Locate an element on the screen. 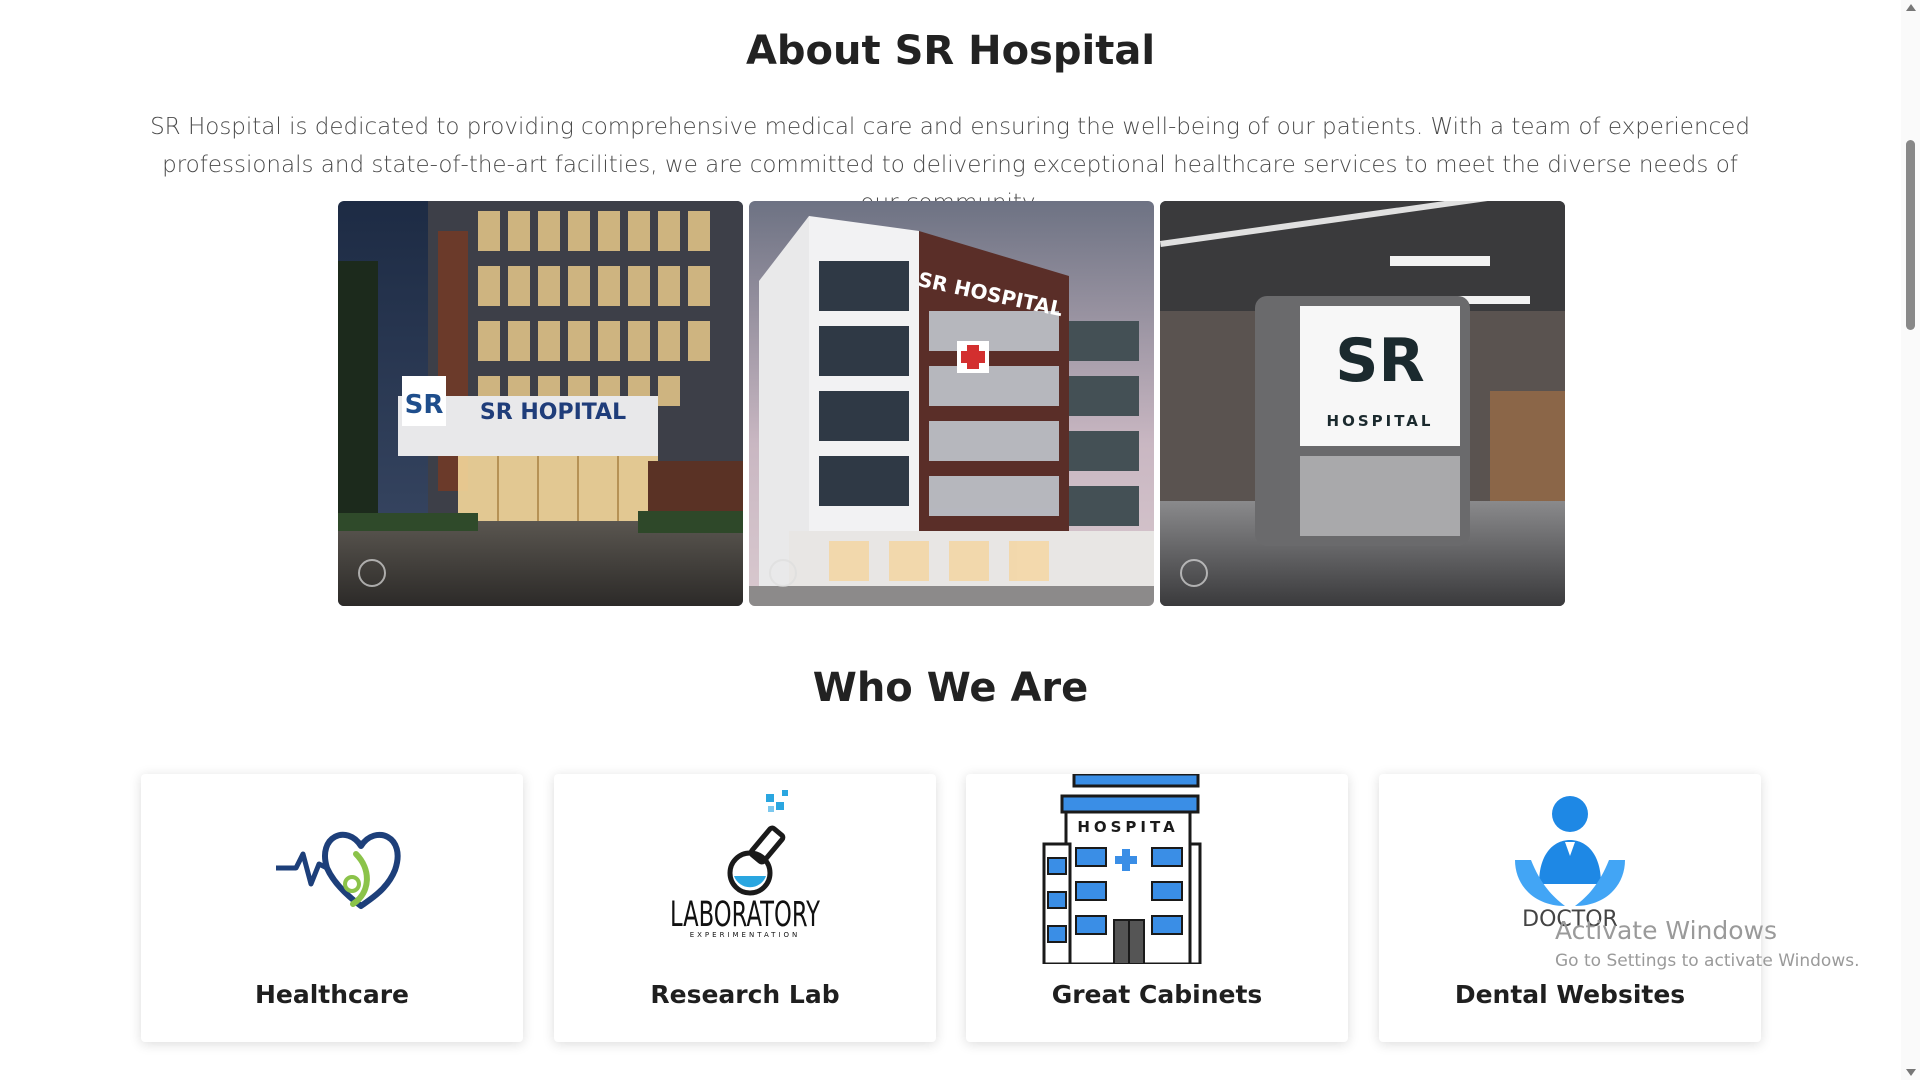 The width and height of the screenshot is (1920, 1080). card-great-cabinets: HOSPITA Great Cabinets is located at coordinates (1157, 908).